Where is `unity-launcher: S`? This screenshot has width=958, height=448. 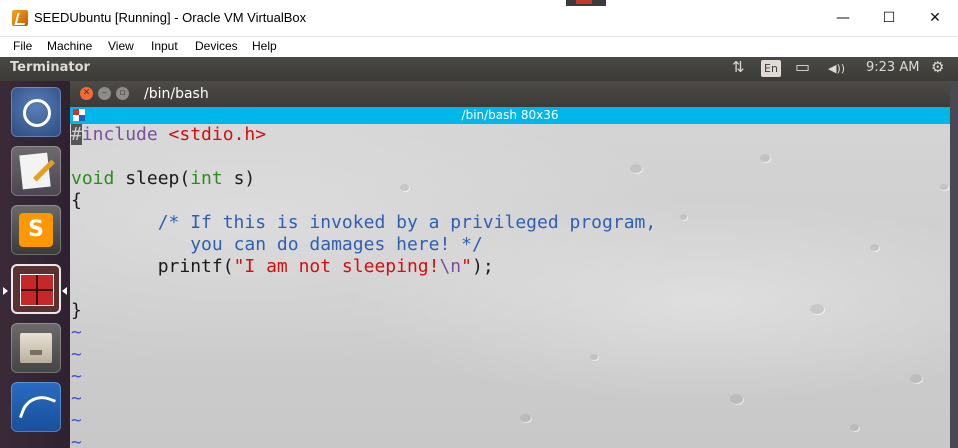
unity-launcher: S is located at coordinates (35, 264).